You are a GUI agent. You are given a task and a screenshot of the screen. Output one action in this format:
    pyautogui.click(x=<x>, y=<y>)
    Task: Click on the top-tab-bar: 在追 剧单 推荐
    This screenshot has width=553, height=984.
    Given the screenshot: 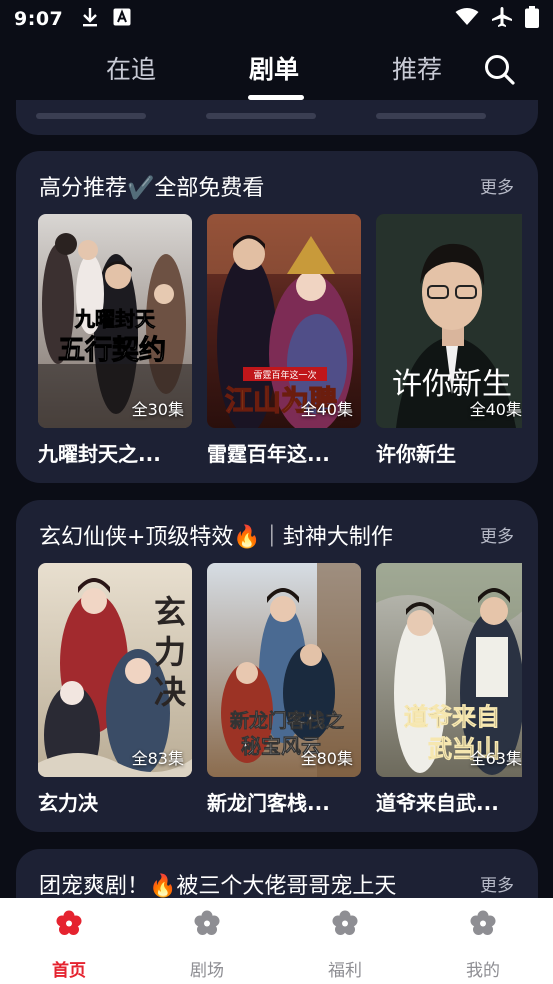 What is the action you would take?
    pyautogui.click(x=276, y=71)
    